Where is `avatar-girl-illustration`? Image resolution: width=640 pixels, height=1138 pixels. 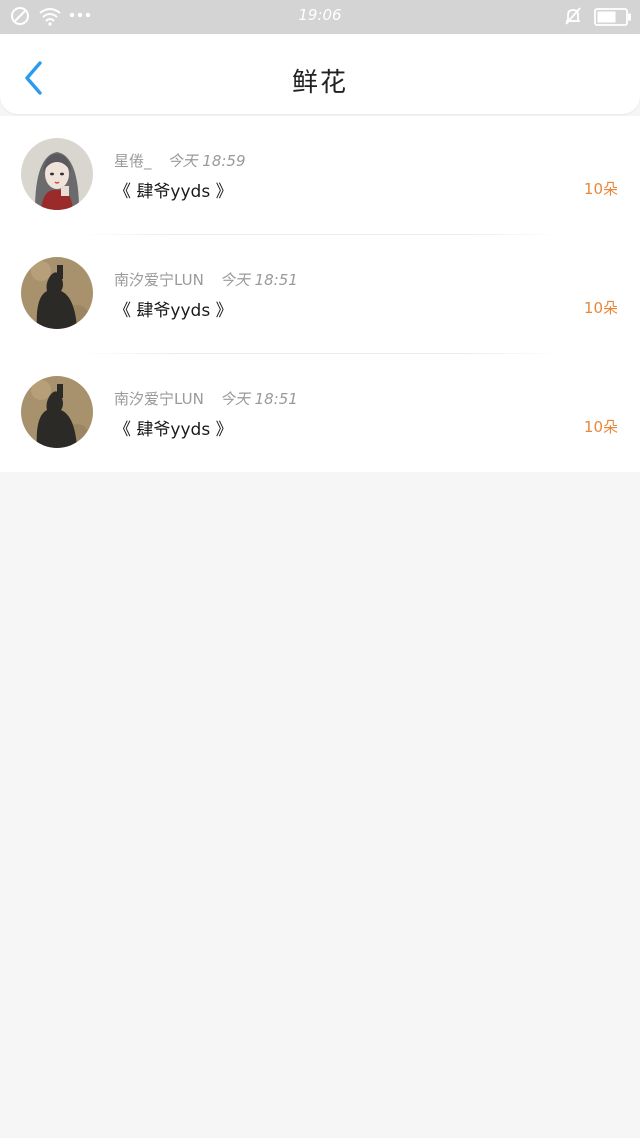 avatar-girl-illustration is located at coordinates (57, 174).